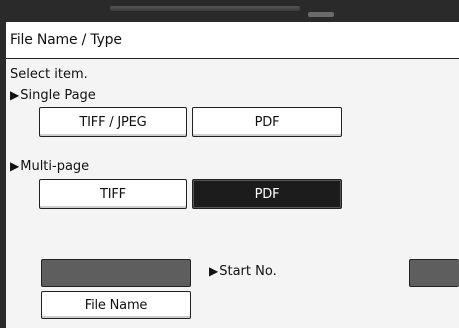 The width and height of the screenshot is (459, 328). I want to click on single-page-label: Single Page, so click(58, 95).